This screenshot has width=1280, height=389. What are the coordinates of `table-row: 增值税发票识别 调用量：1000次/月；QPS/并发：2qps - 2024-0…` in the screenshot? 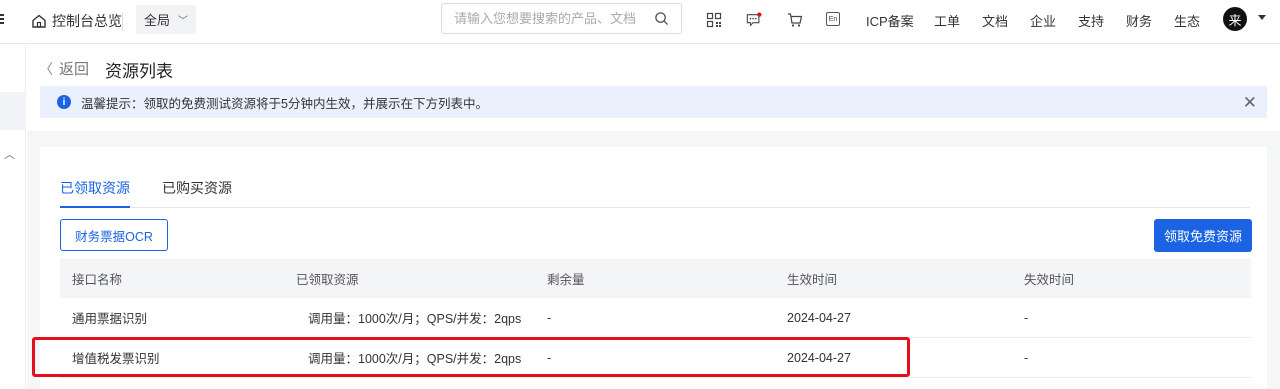 It's located at (655, 358).